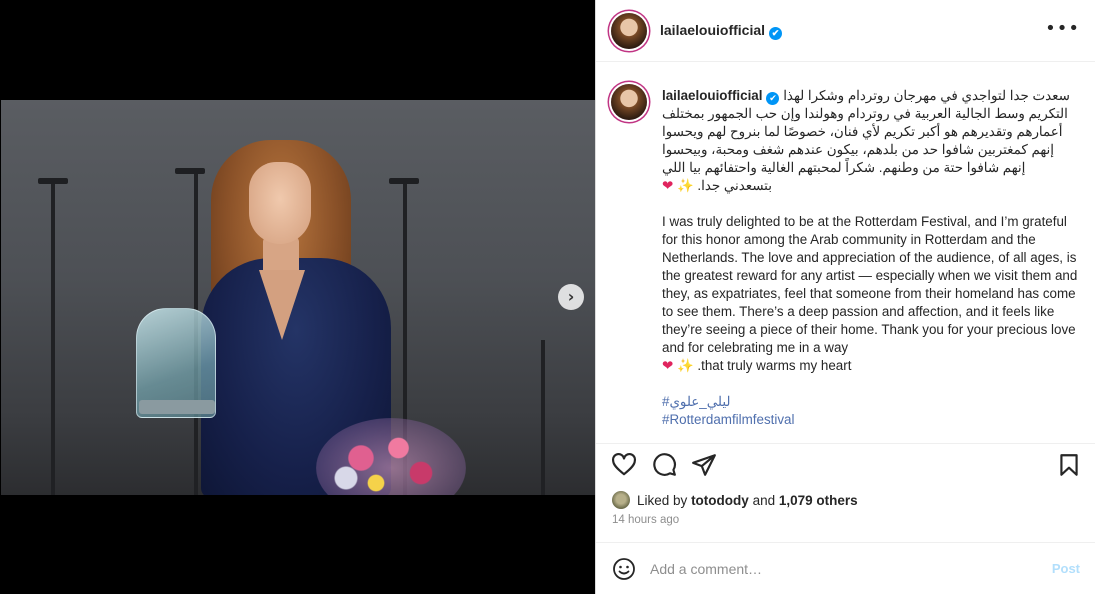 This screenshot has width=1095, height=594. Describe the element at coordinates (280, 203) in the screenshot. I see `person-face` at that location.